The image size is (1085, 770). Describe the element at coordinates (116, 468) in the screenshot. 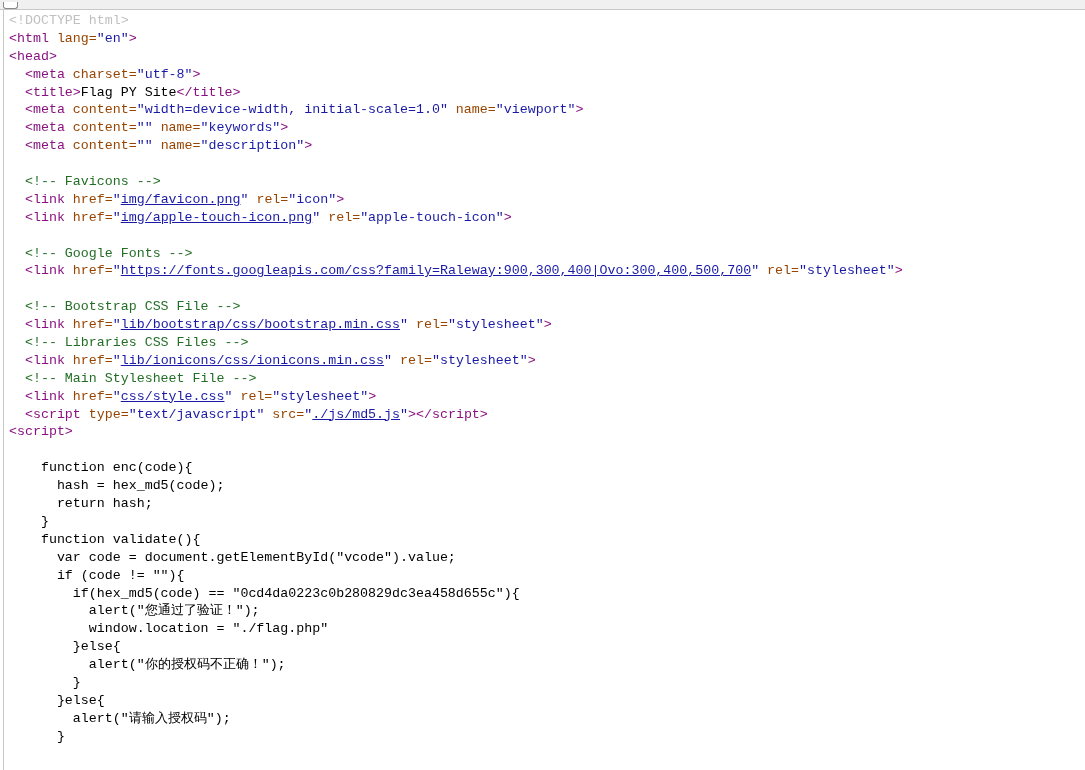

I see `code-line: function enc(code){` at that location.